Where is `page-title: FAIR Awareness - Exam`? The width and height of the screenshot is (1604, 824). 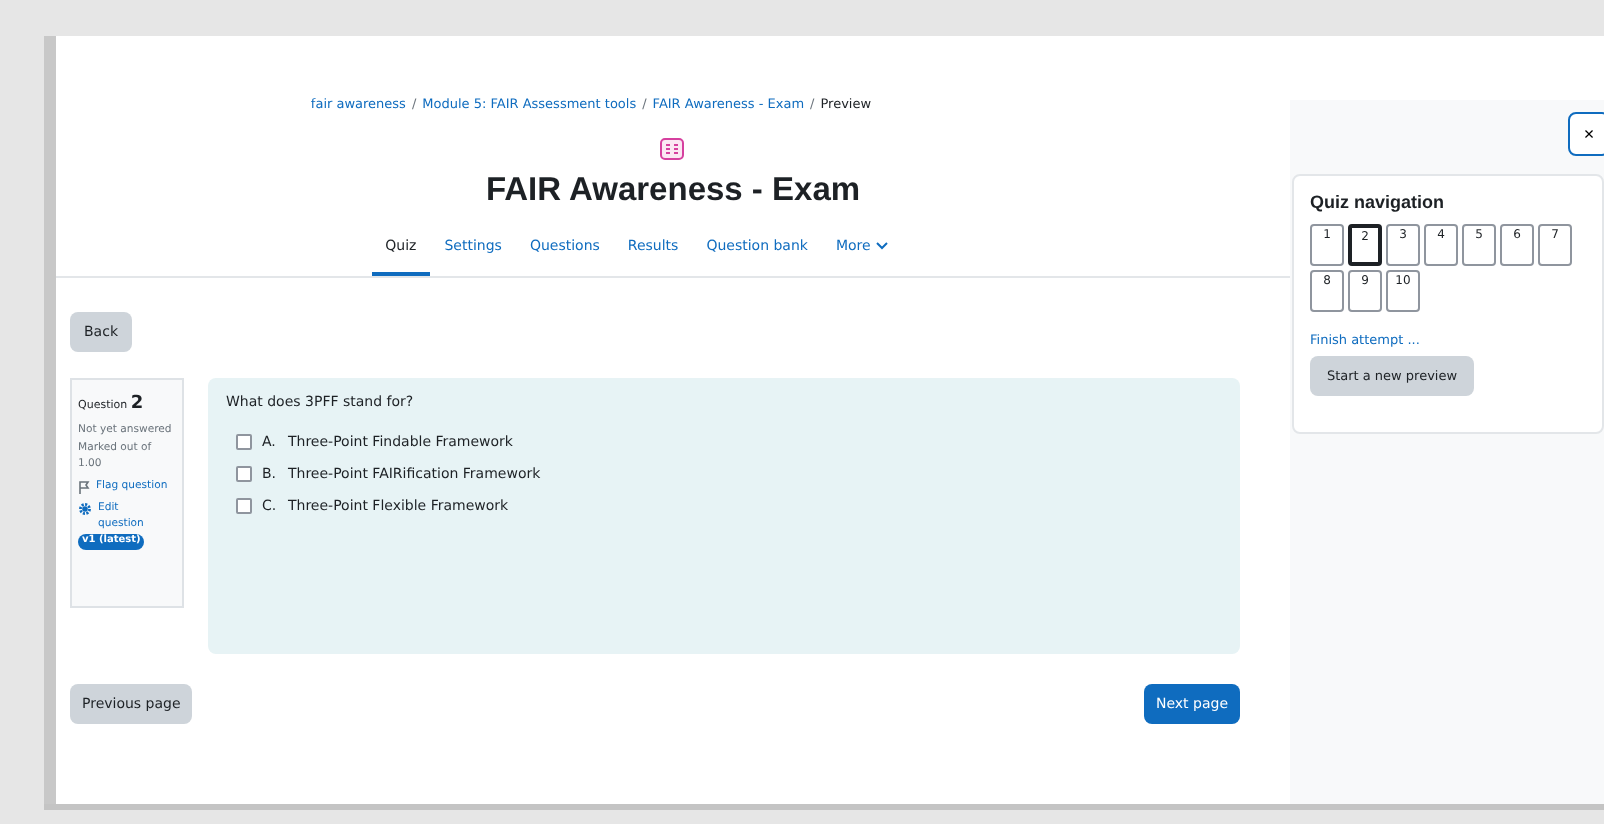
page-title: FAIR Awareness - Exam is located at coordinates (673, 191).